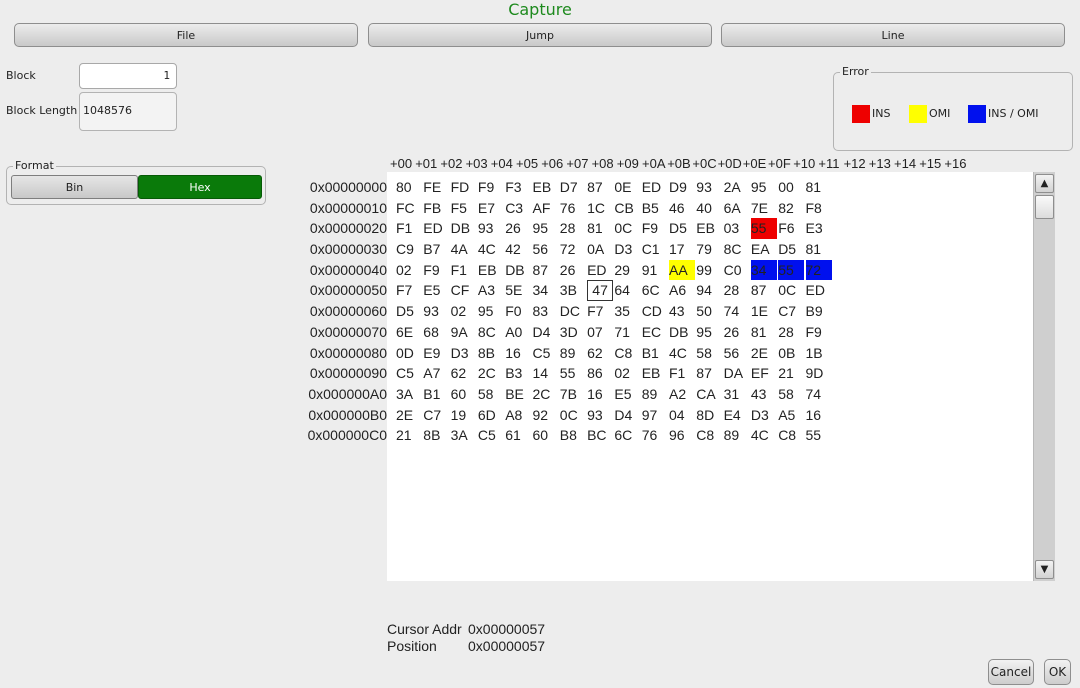 This screenshot has width=1080, height=688. Describe the element at coordinates (655, 311) in the screenshot. I see `hex-byte: CD` at that location.